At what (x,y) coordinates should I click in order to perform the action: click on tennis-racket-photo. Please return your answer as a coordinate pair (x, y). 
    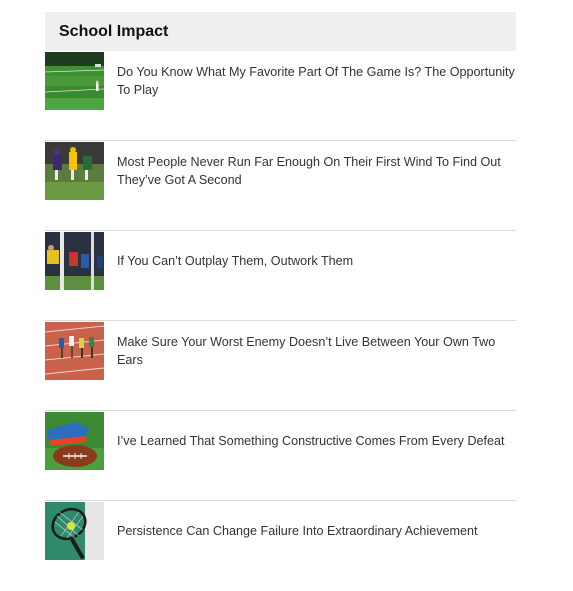
    Looking at the image, I should click on (74, 531).